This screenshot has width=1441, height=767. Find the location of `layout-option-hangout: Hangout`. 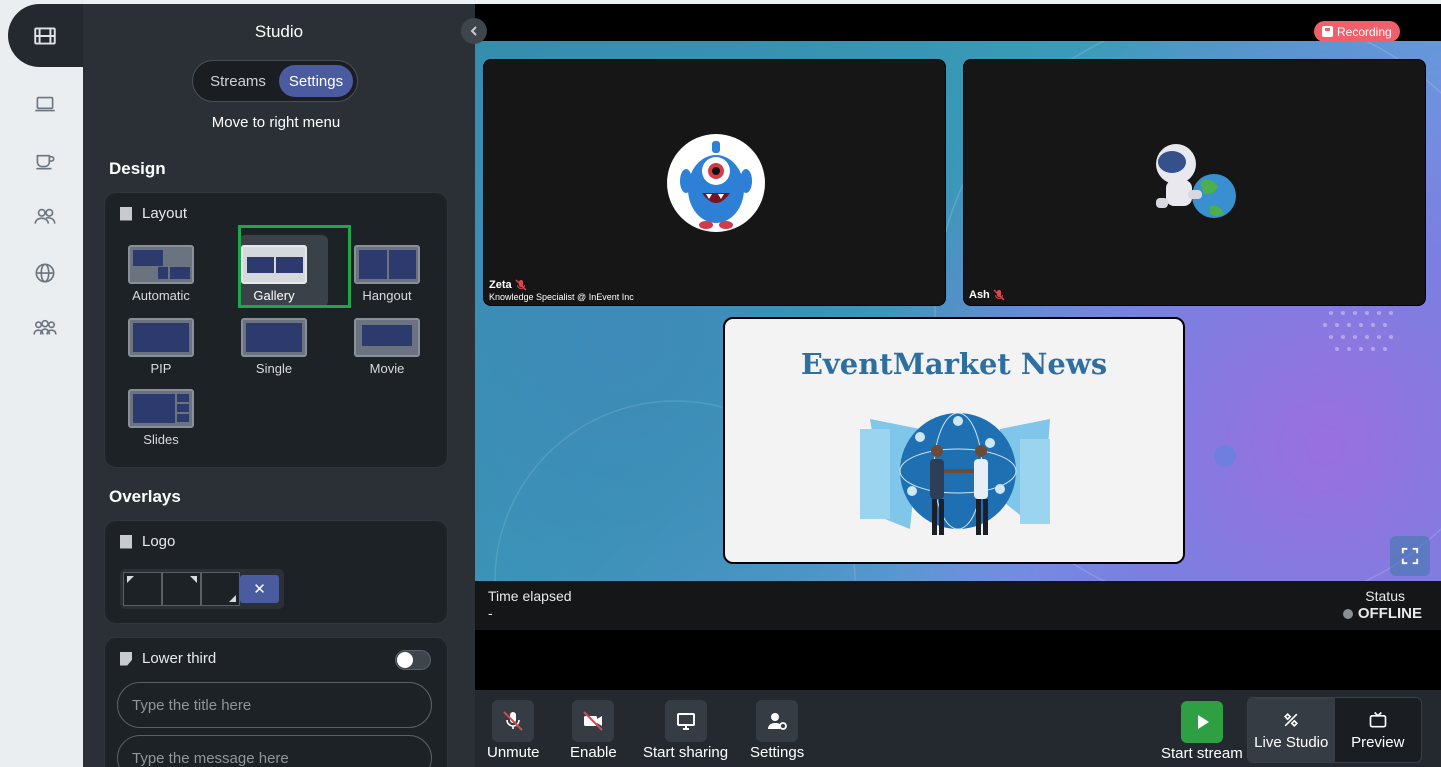

layout-option-hangout: Hangout is located at coordinates (387, 274).